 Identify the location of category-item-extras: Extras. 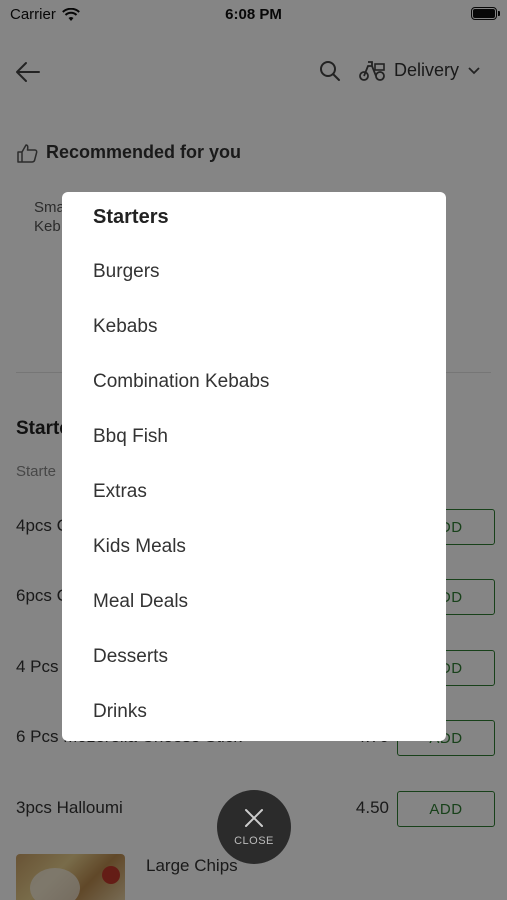
(120, 492).